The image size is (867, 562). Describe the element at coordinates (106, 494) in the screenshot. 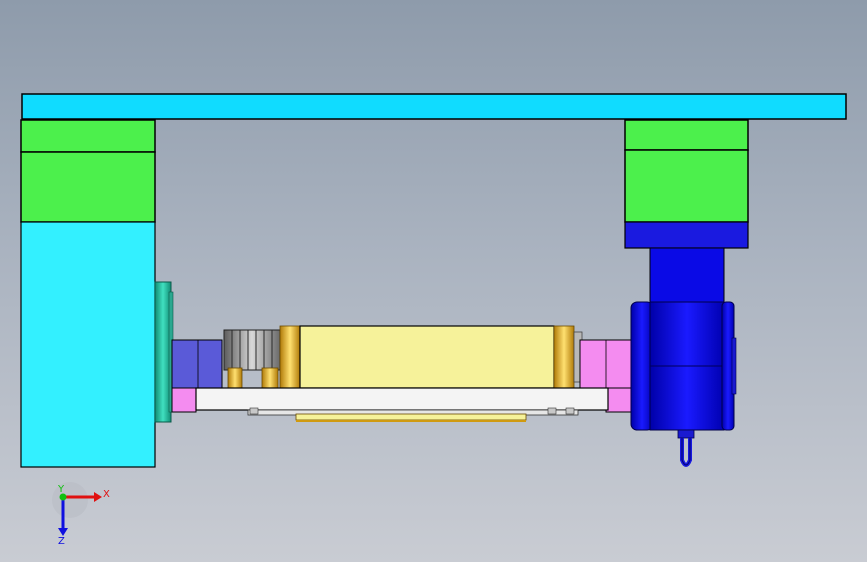

I see `triad-x-label: X` at that location.